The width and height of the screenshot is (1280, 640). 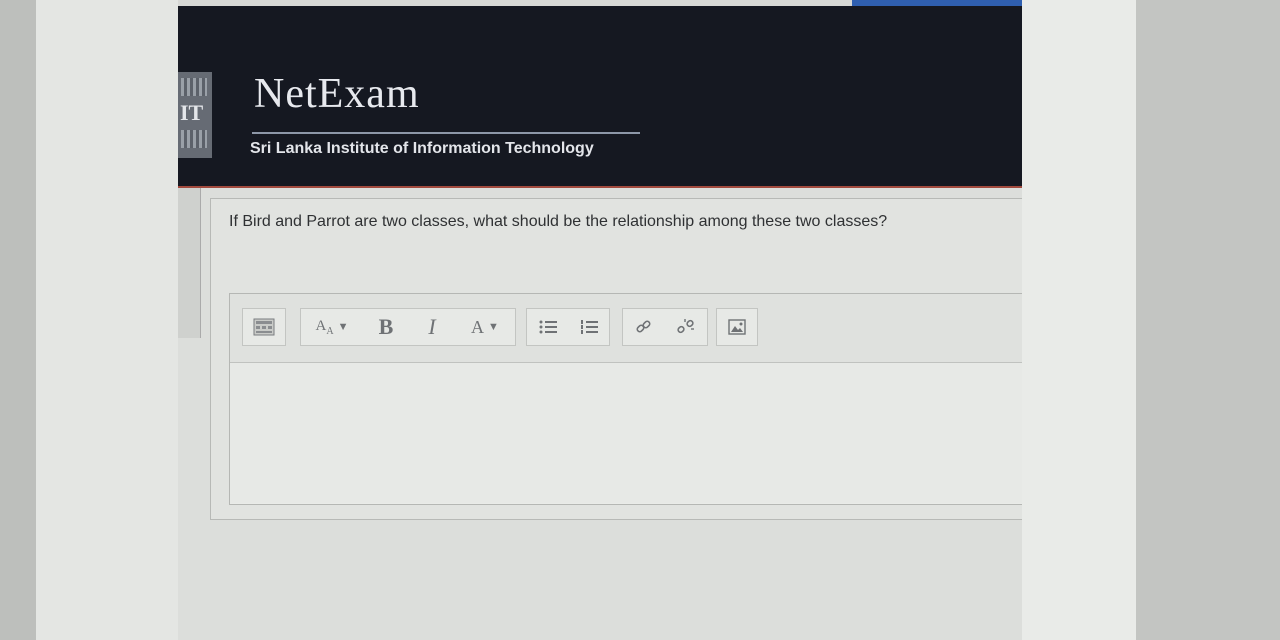 What do you see at coordinates (1208, 320) in the screenshot?
I see `monitor-bezel-right` at bounding box center [1208, 320].